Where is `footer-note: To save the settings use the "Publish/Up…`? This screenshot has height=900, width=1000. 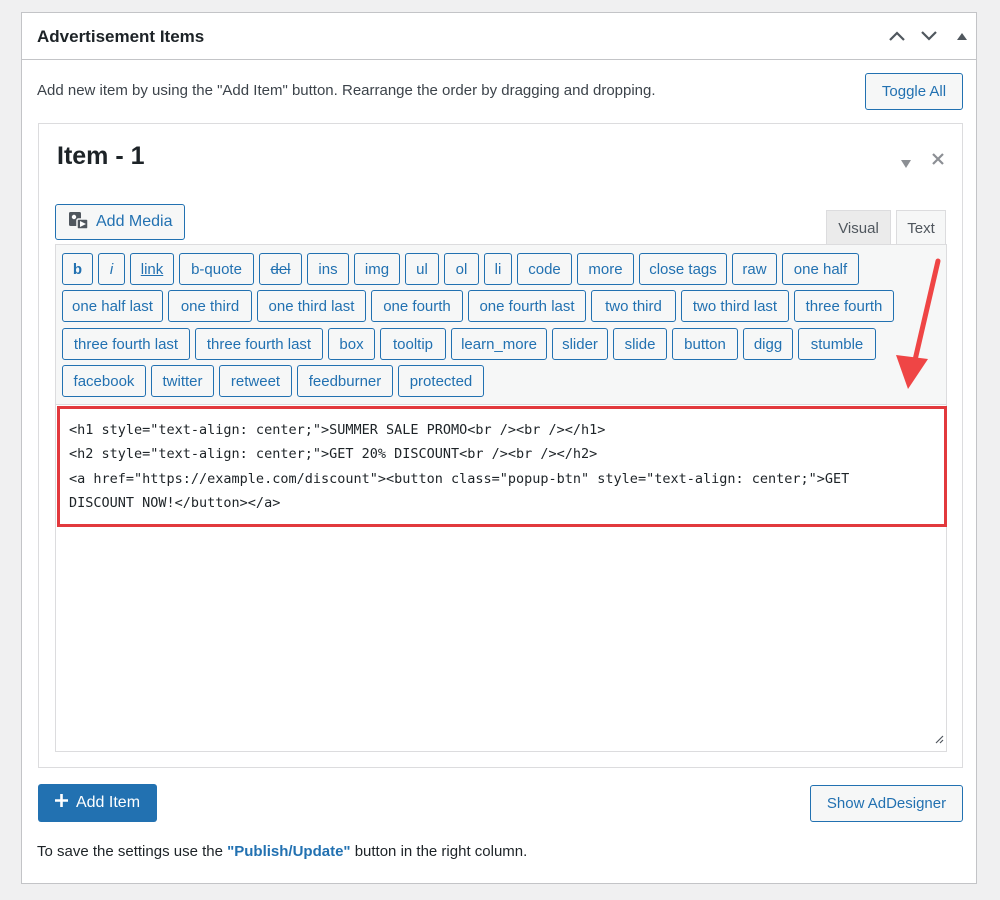
footer-note: To save the settings use the "Publish/Up… is located at coordinates (282, 851).